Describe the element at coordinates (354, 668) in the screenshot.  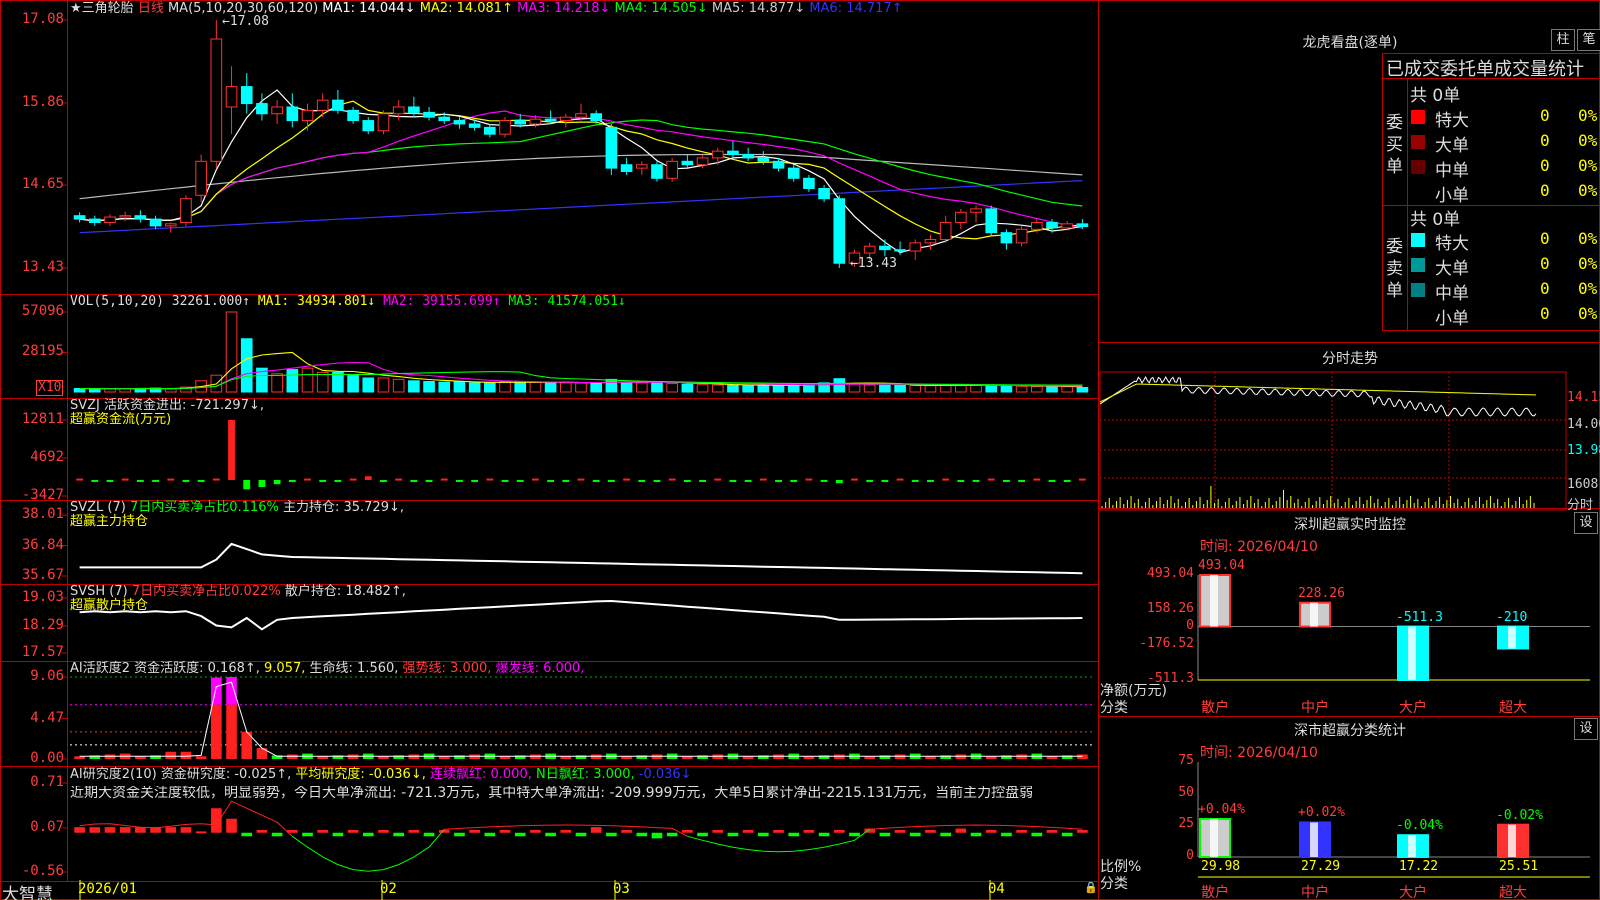
I see `life-line: 生命线: 1.560,` at that location.